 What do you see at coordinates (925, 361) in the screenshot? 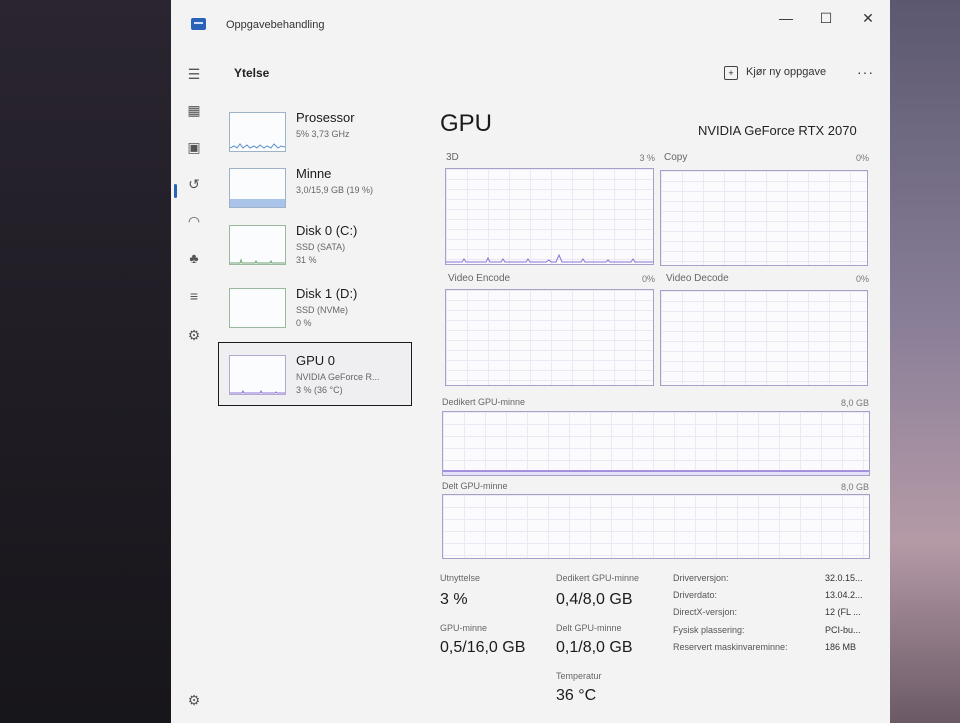
I see `desktop-background-right` at bounding box center [925, 361].